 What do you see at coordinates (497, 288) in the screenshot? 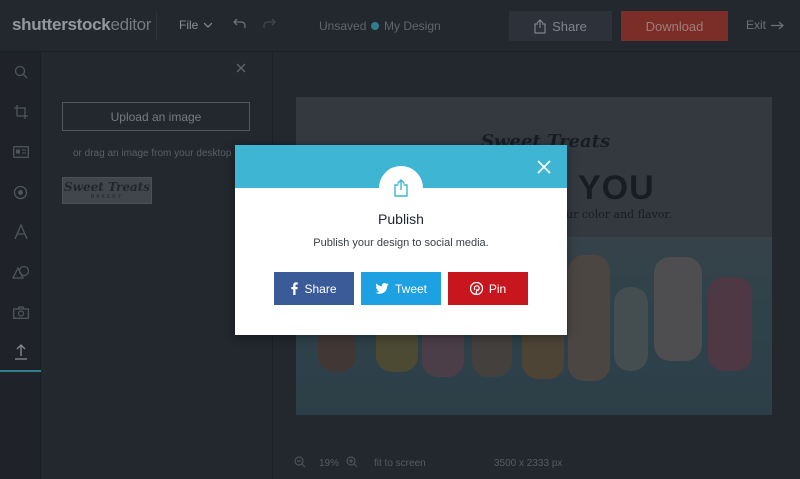
I see `pinterest-pin-label: Pin` at bounding box center [497, 288].